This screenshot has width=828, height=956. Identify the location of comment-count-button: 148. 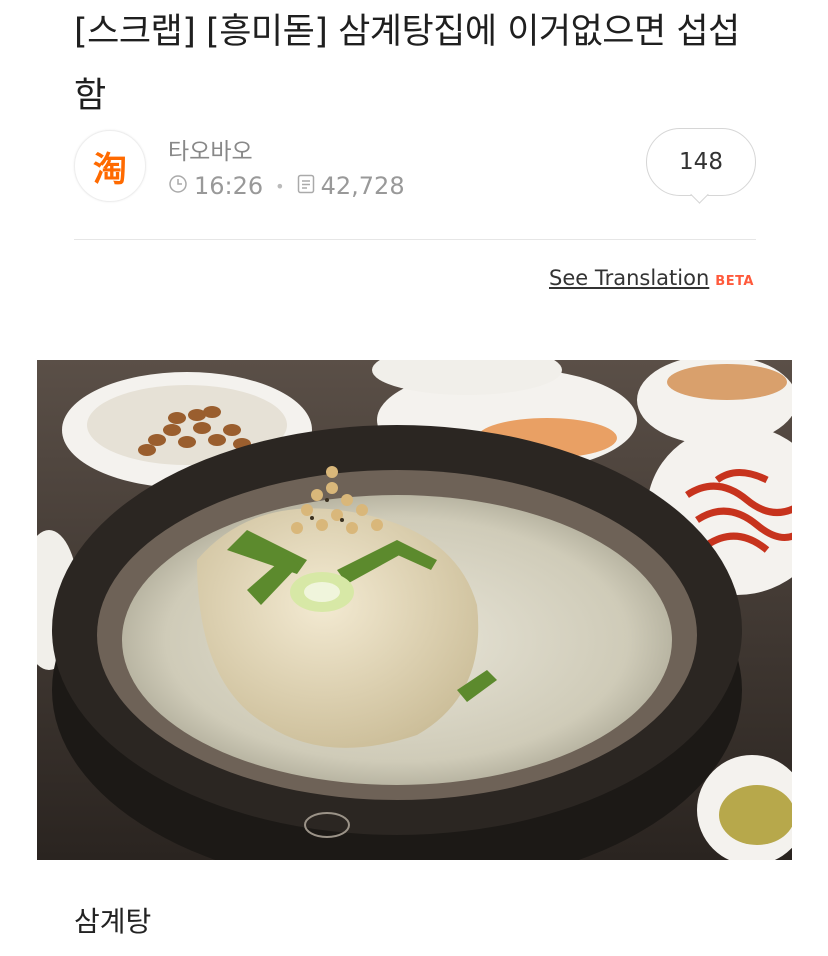
(701, 162).